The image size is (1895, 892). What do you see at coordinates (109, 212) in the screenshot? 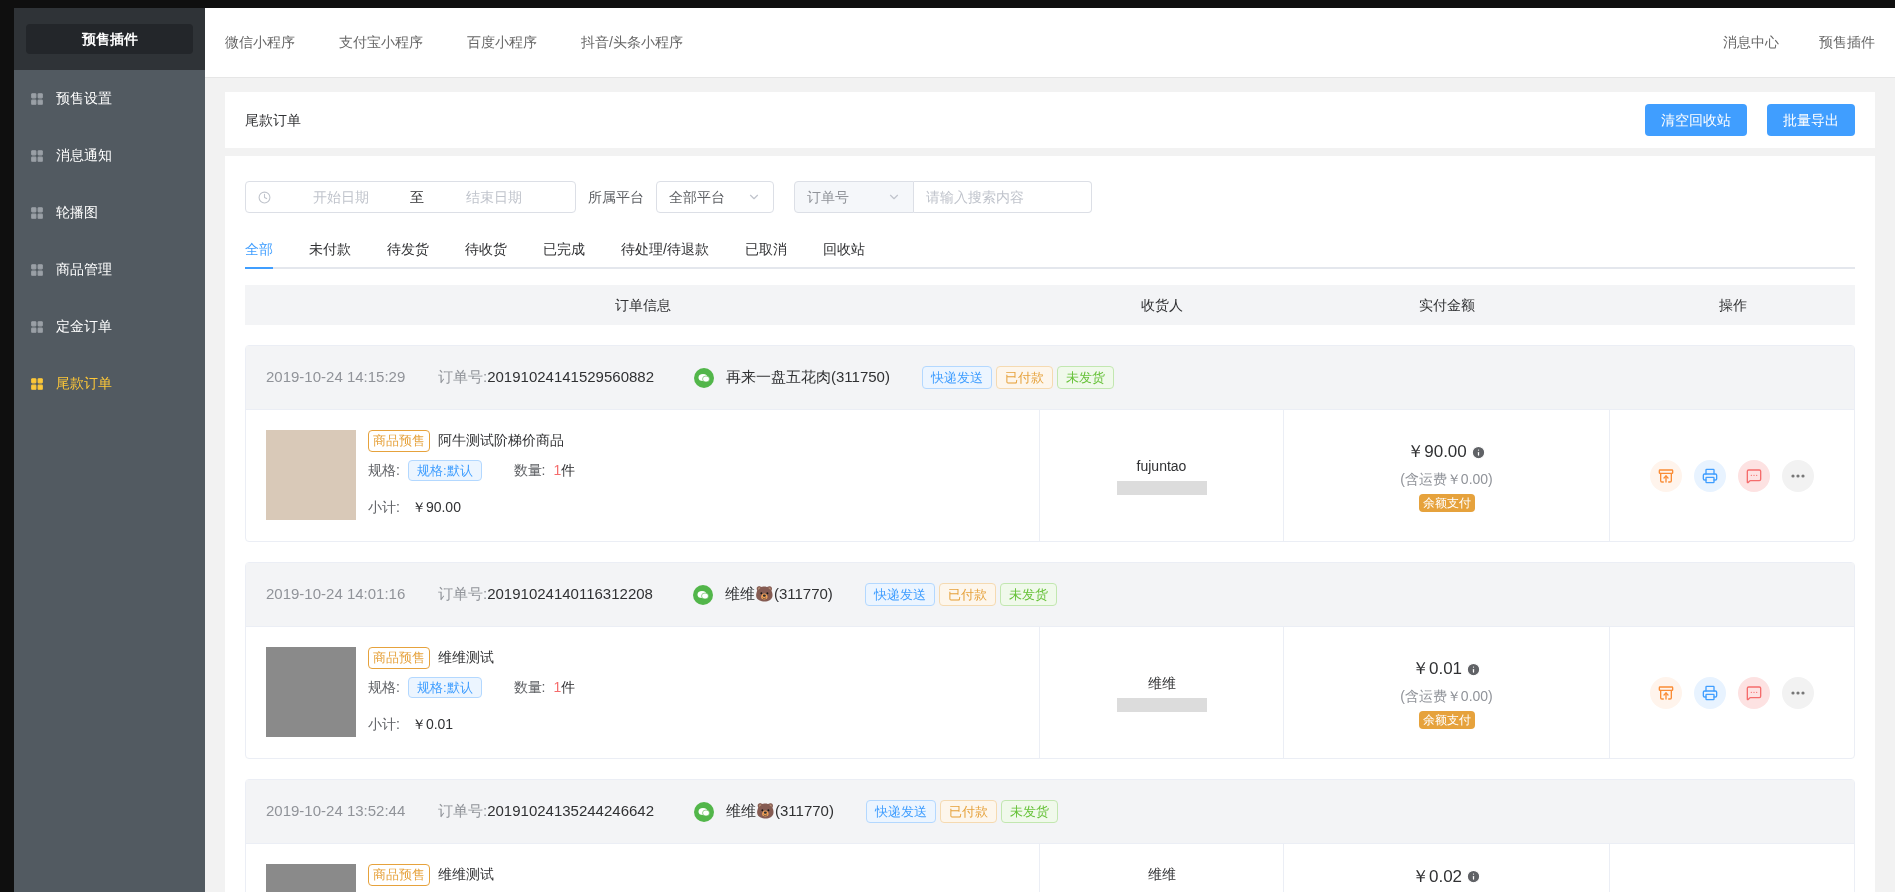
I see `sidebar-item: 轮播图` at bounding box center [109, 212].